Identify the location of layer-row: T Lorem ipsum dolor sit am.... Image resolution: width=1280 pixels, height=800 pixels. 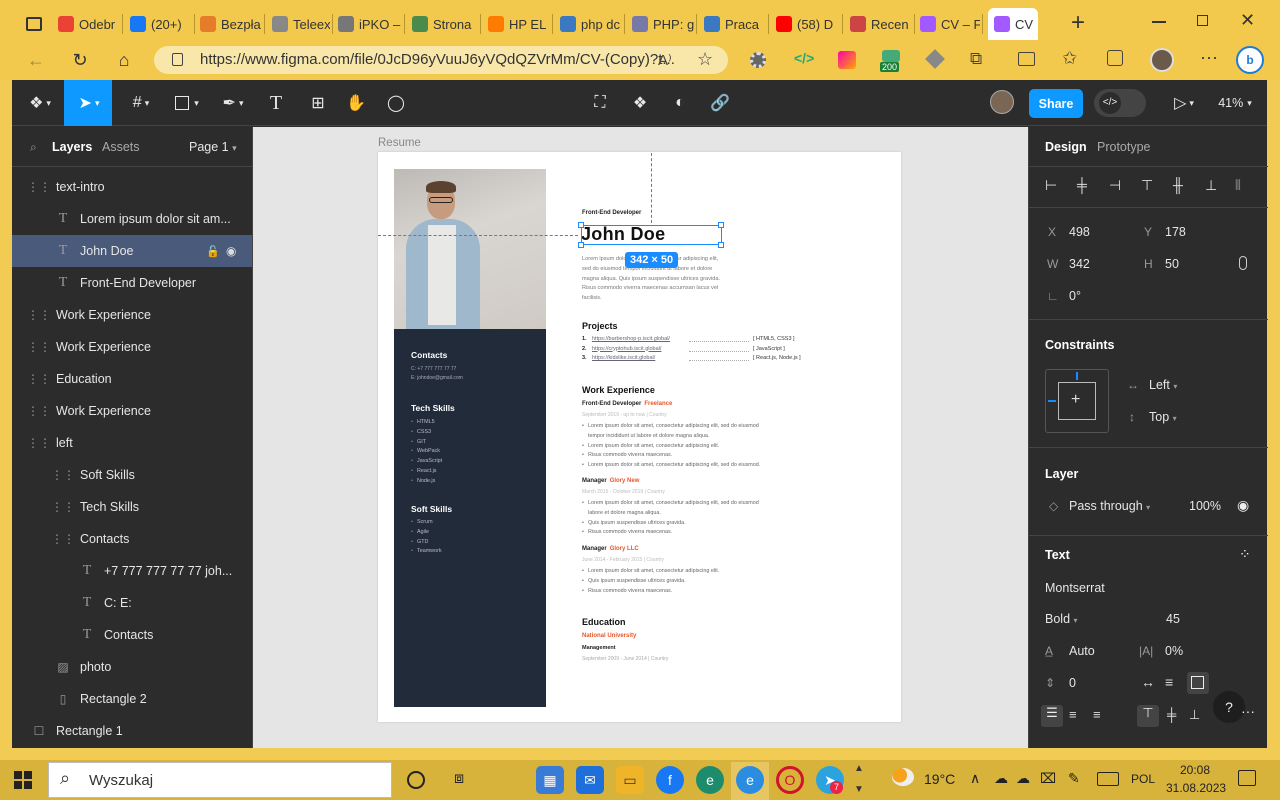
(132, 219).